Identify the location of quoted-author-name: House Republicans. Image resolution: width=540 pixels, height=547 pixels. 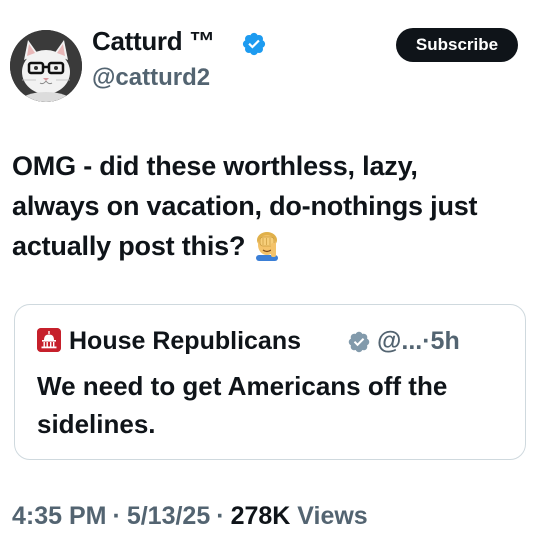
(185, 341).